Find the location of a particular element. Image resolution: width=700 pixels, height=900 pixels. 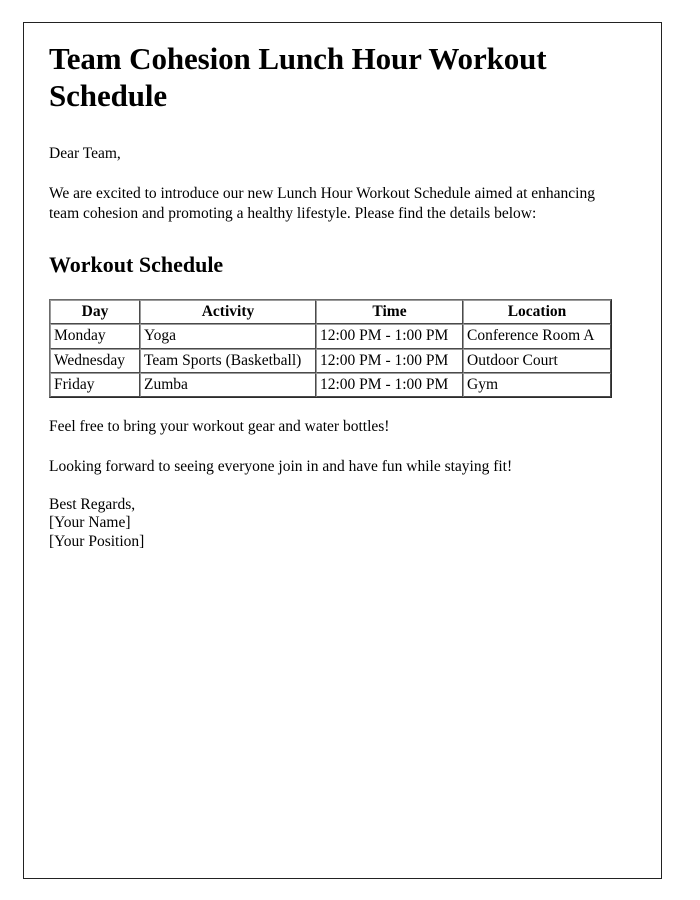

column-header-time: Time is located at coordinates (389, 312).